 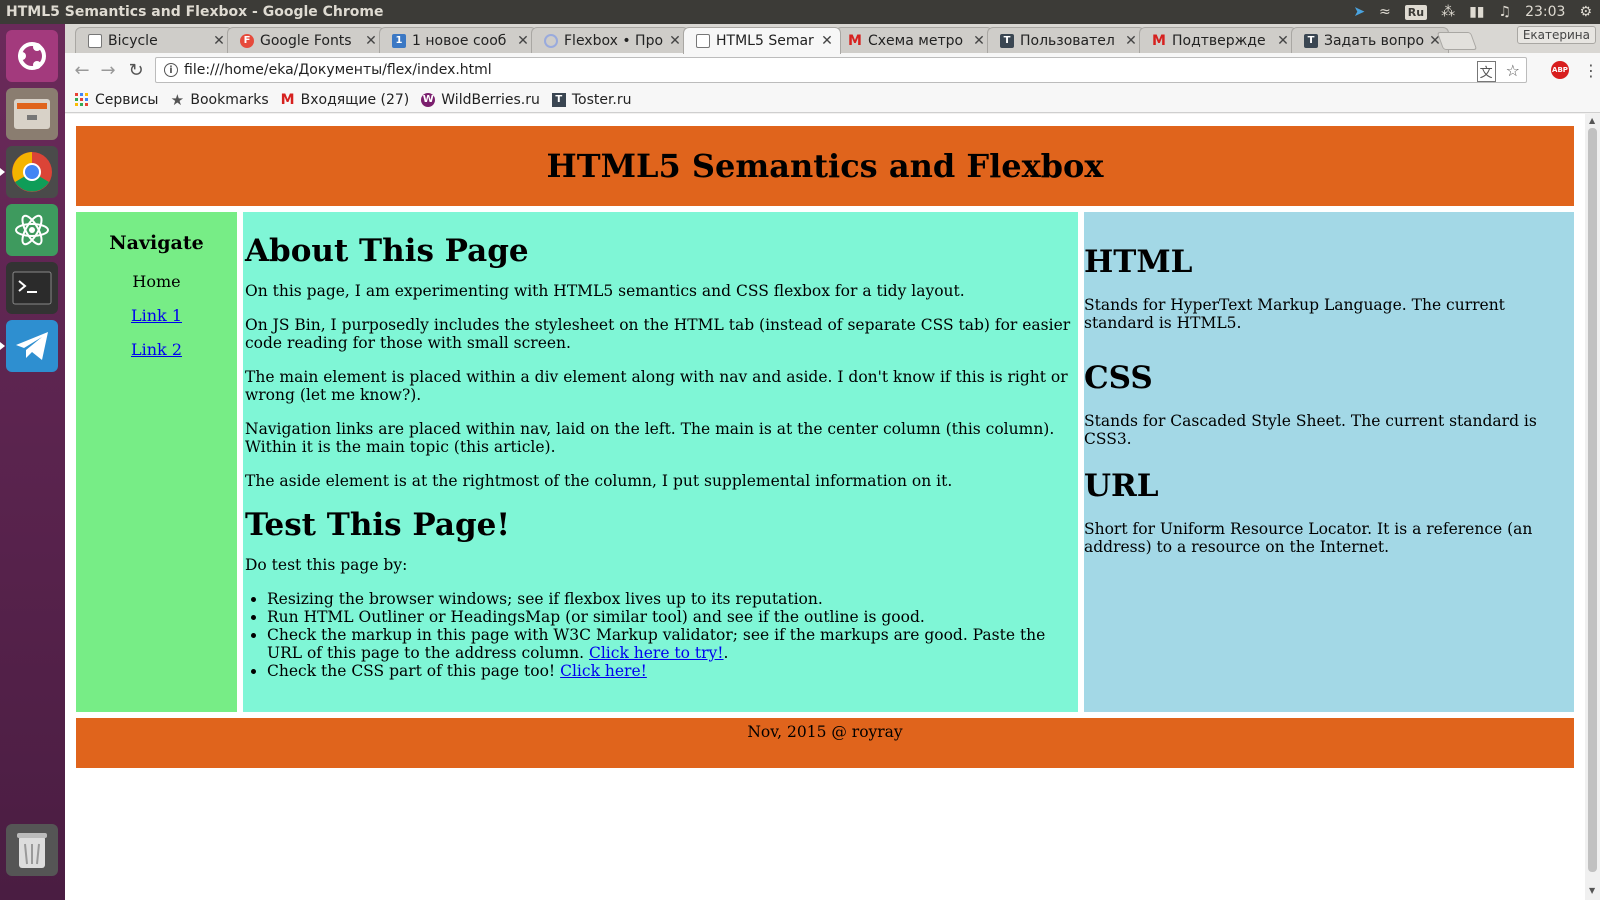 I want to click on battery-icon: ▮▮, so click(x=1476, y=12).